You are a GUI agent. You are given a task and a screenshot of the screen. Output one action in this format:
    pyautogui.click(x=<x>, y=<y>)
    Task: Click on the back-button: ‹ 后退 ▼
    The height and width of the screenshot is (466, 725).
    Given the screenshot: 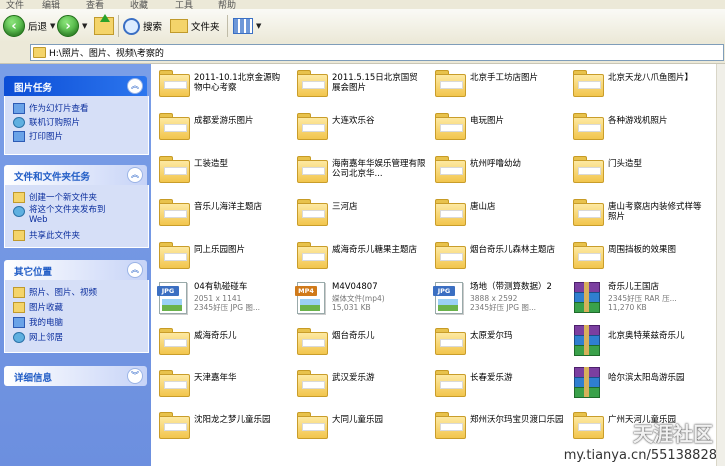 What is the action you would take?
    pyautogui.click(x=29, y=26)
    